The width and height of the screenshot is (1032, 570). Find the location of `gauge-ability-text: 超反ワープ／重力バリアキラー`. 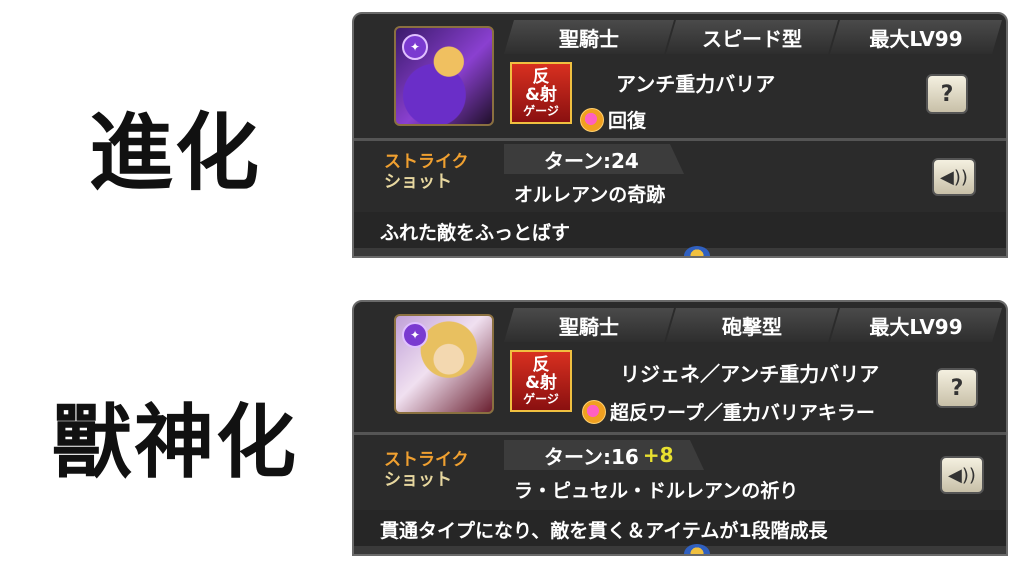

gauge-ability-text: 超反ワープ／重力バリアキラー is located at coordinates (742, 413).